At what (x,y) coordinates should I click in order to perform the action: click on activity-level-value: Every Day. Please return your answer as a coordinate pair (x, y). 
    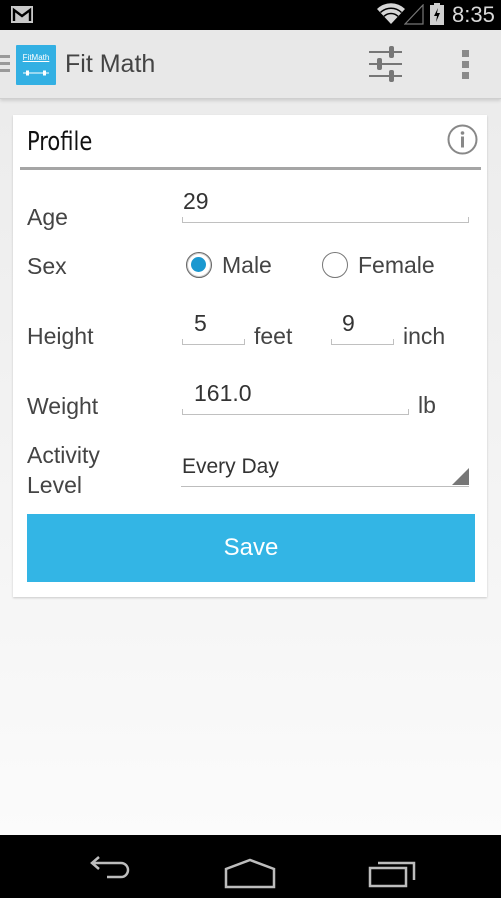
    Looking at the image, I should click on (230, 466).